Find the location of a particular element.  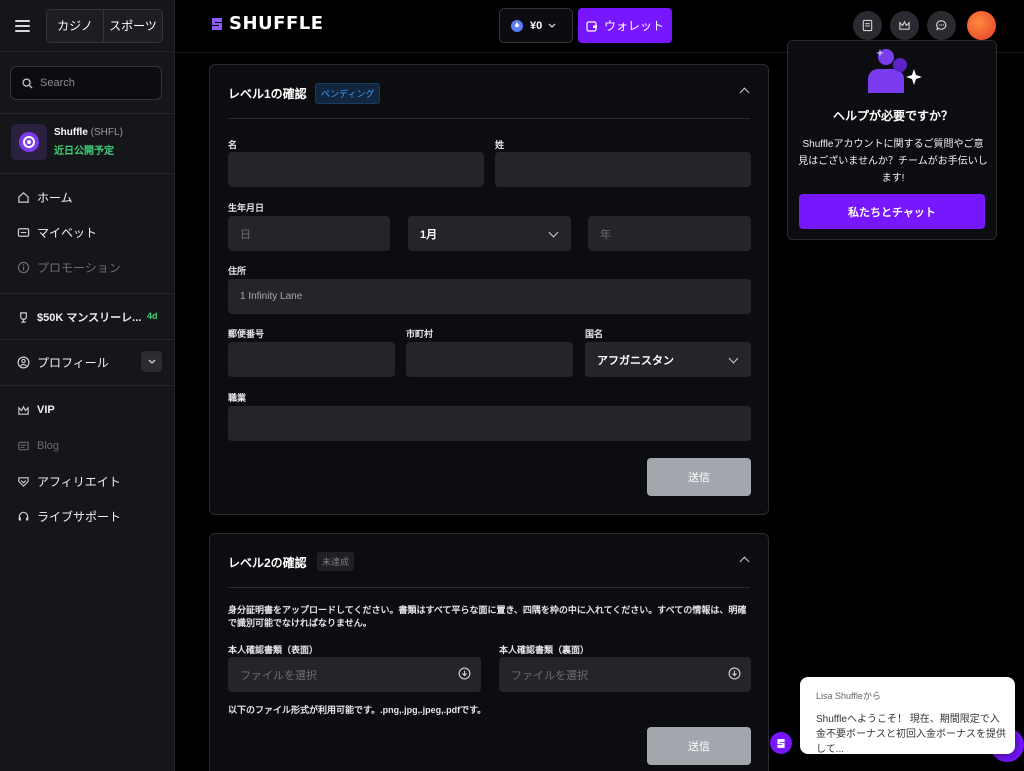

chat-sender: Lisa Shuffleから is located at coordinates (848, 696).